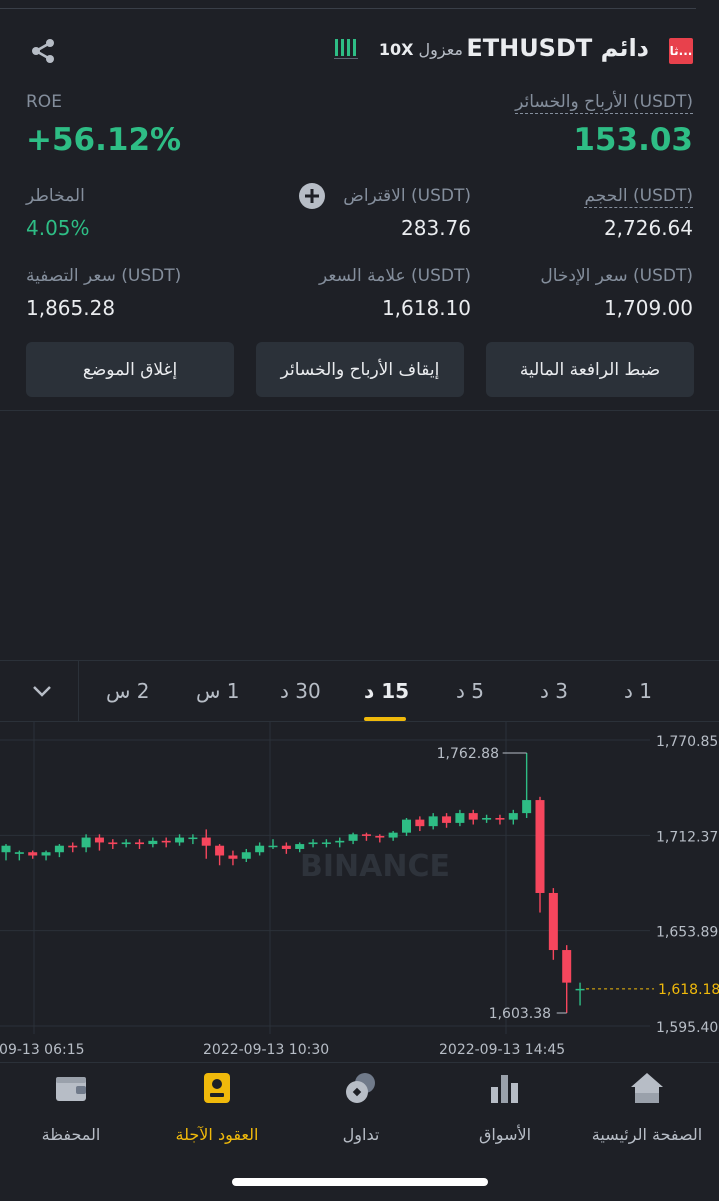 This screenshot has width=719, height=1201. I want to click on entry-price-label: سعر الإدخال (USDT), so click(616, 276).